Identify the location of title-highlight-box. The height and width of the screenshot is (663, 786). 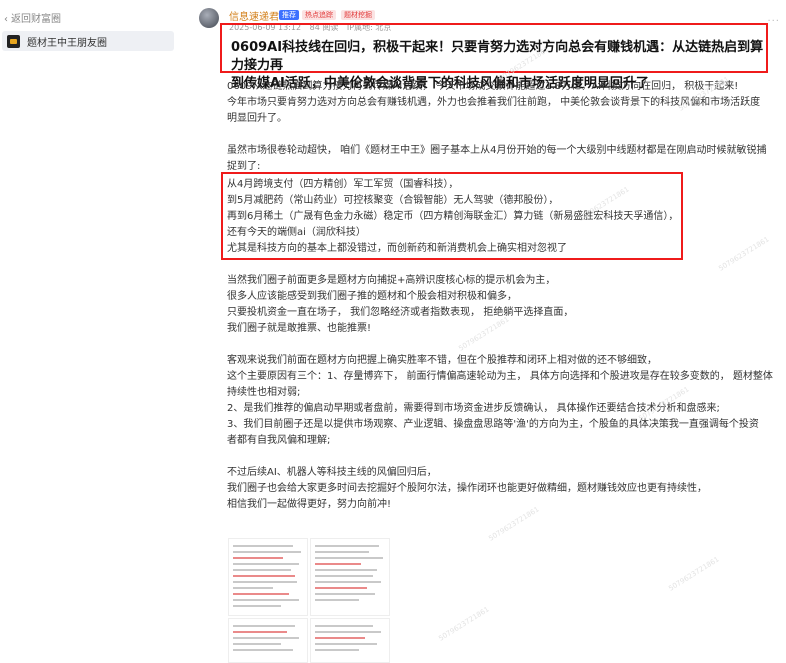
(494, 48).